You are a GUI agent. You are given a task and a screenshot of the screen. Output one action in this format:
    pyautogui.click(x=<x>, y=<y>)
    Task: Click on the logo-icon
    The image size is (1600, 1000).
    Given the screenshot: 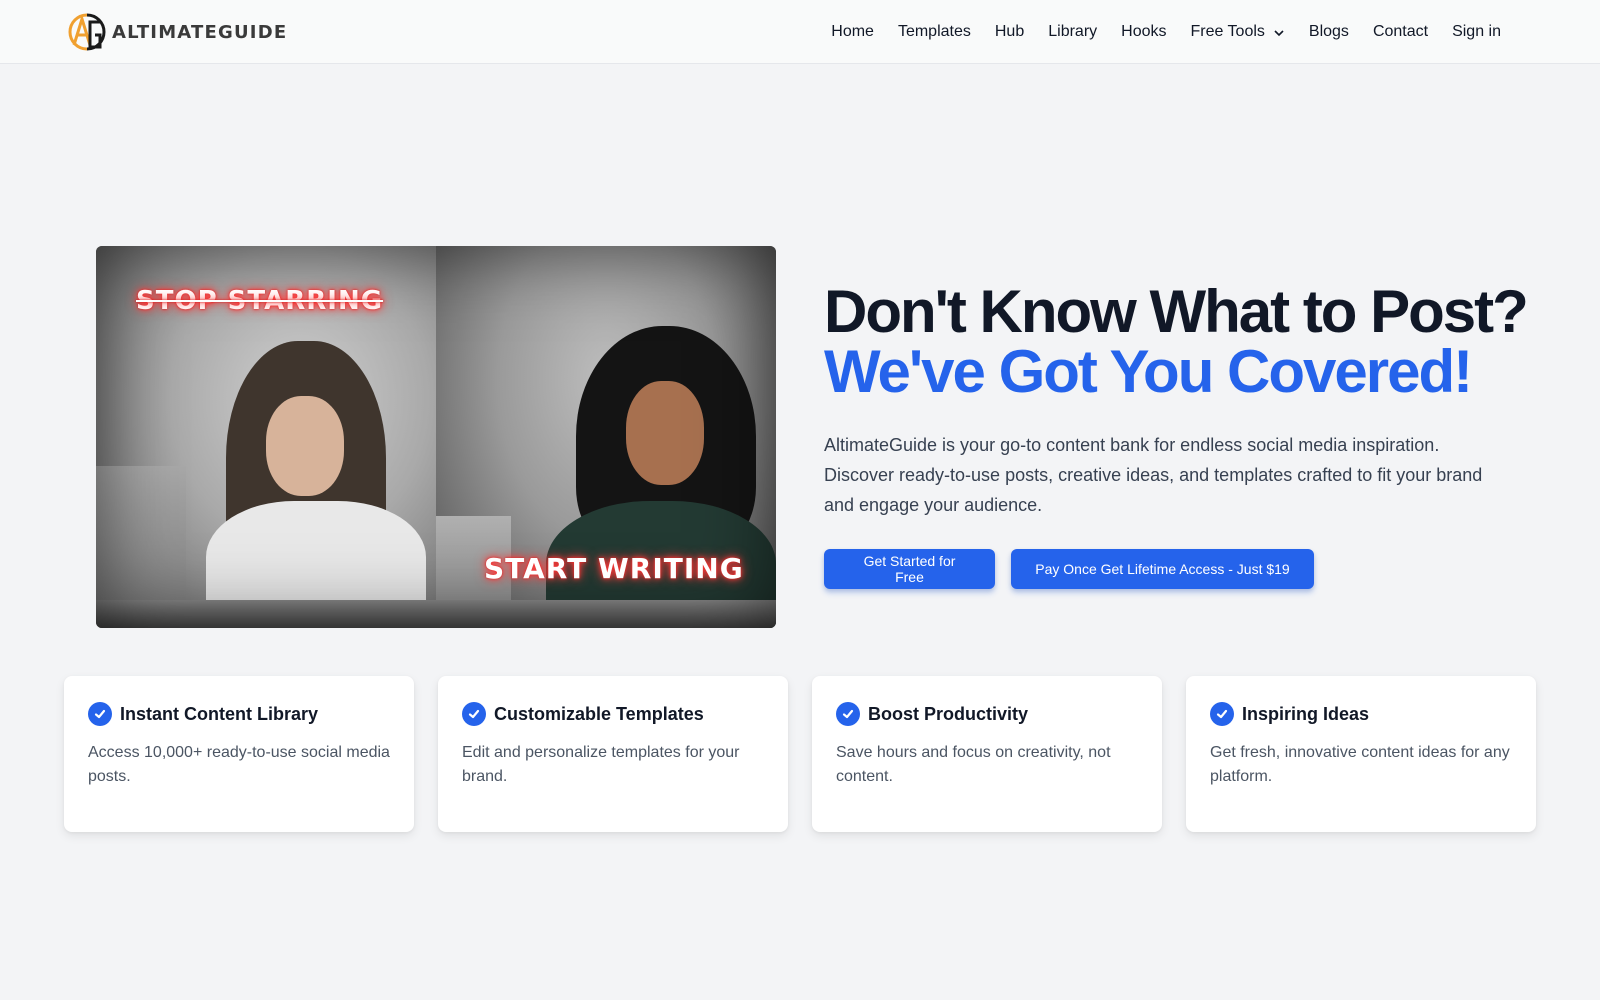 What is the action you would take?
    pyautogui.click(x=87, y=32)
    